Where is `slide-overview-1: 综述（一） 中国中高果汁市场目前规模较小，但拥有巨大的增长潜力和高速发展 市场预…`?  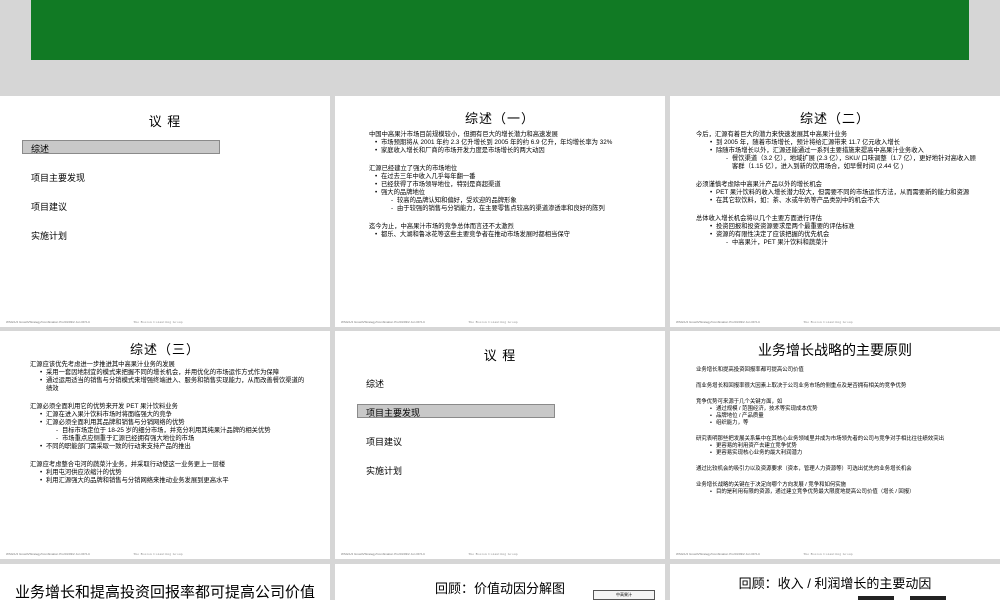
slide-overview-1: 综述（一） 中国中高果汁市场目前规模较小，但拥有巨大的增长潜力和高速发展 市场预… is located at coordinates (500, 211).